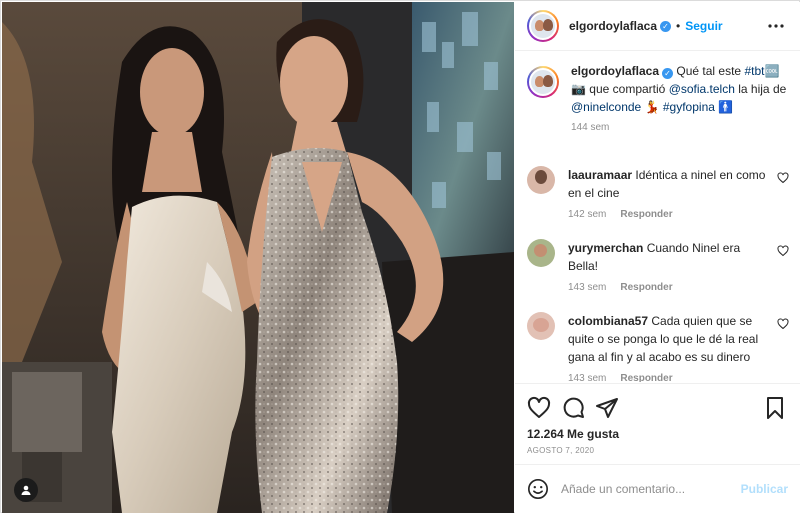  Describe the element at coordinates (615, 71) in the screenshot. I see `caption-author-username: elgordoylaflaca` at that location.